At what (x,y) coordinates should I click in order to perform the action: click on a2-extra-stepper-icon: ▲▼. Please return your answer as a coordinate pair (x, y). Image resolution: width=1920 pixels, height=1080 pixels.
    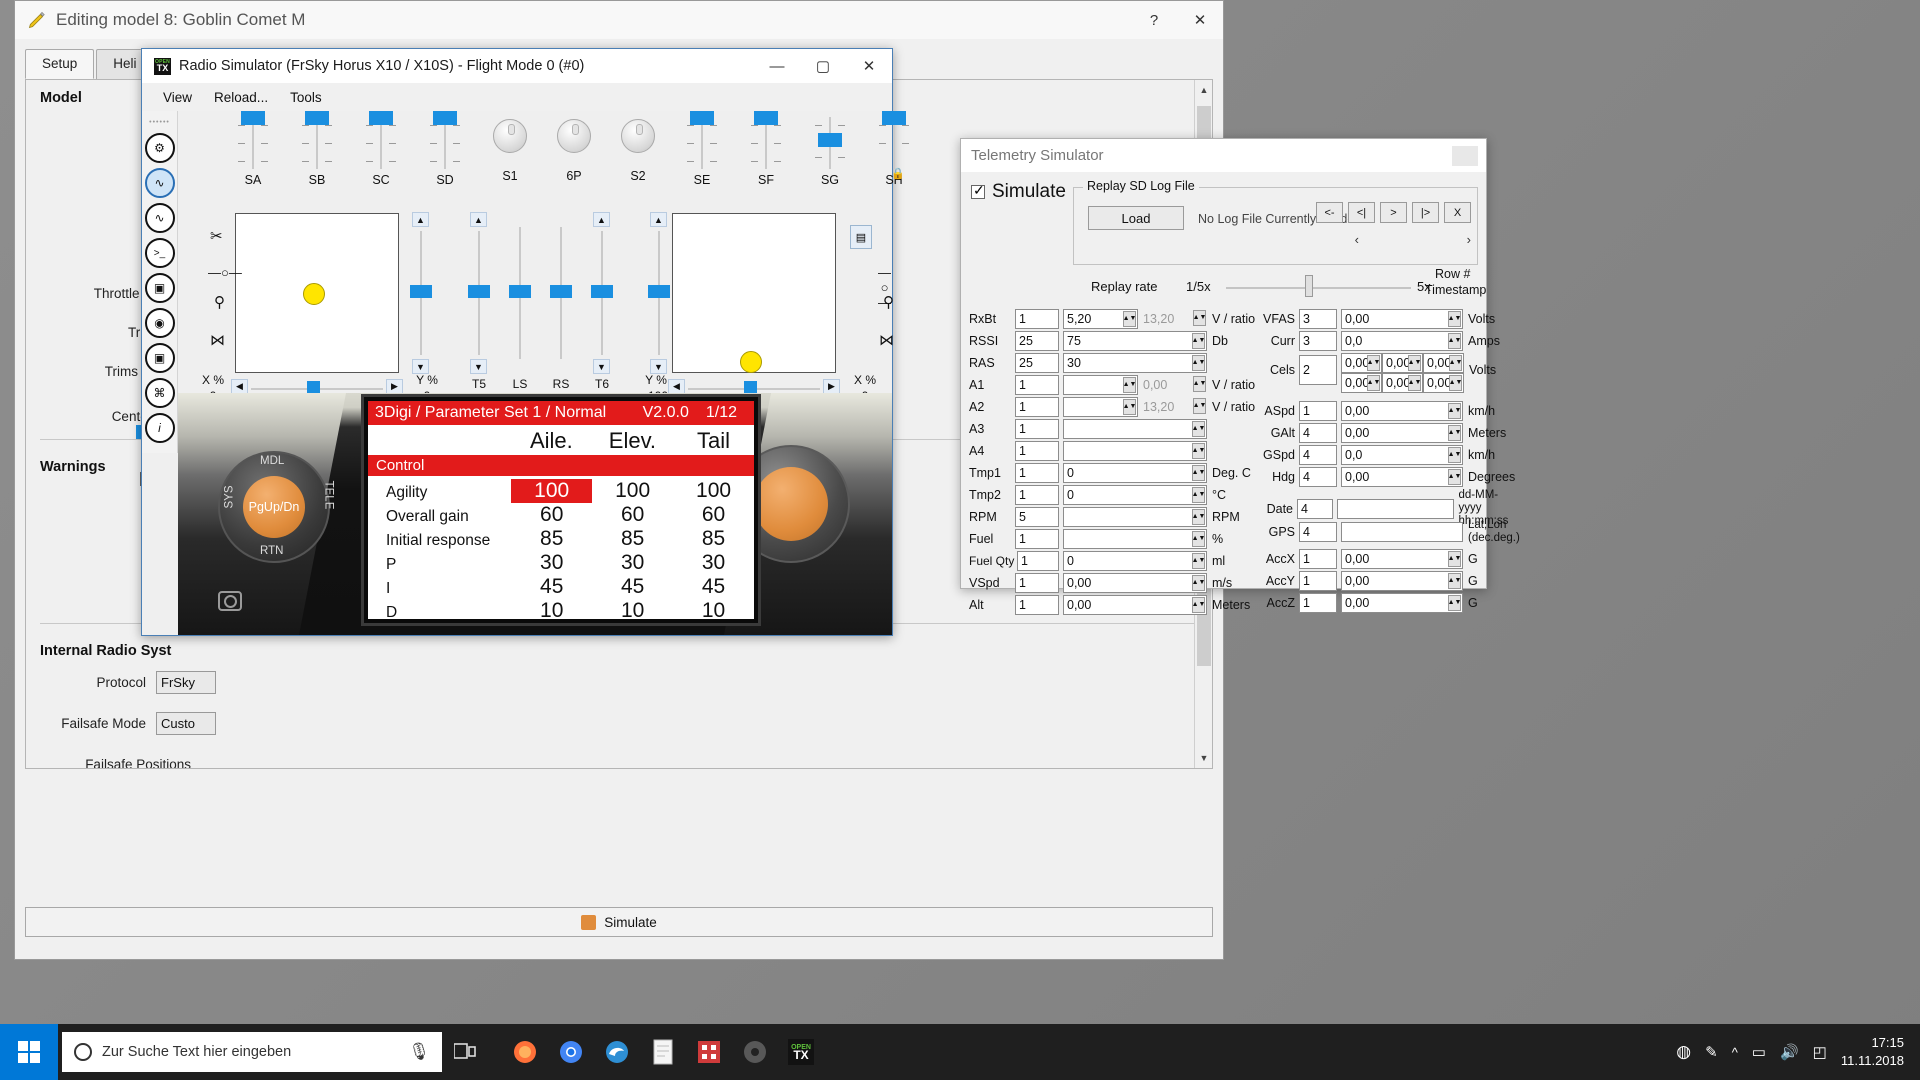
    Looking at the image, I should click on (1199, 406).